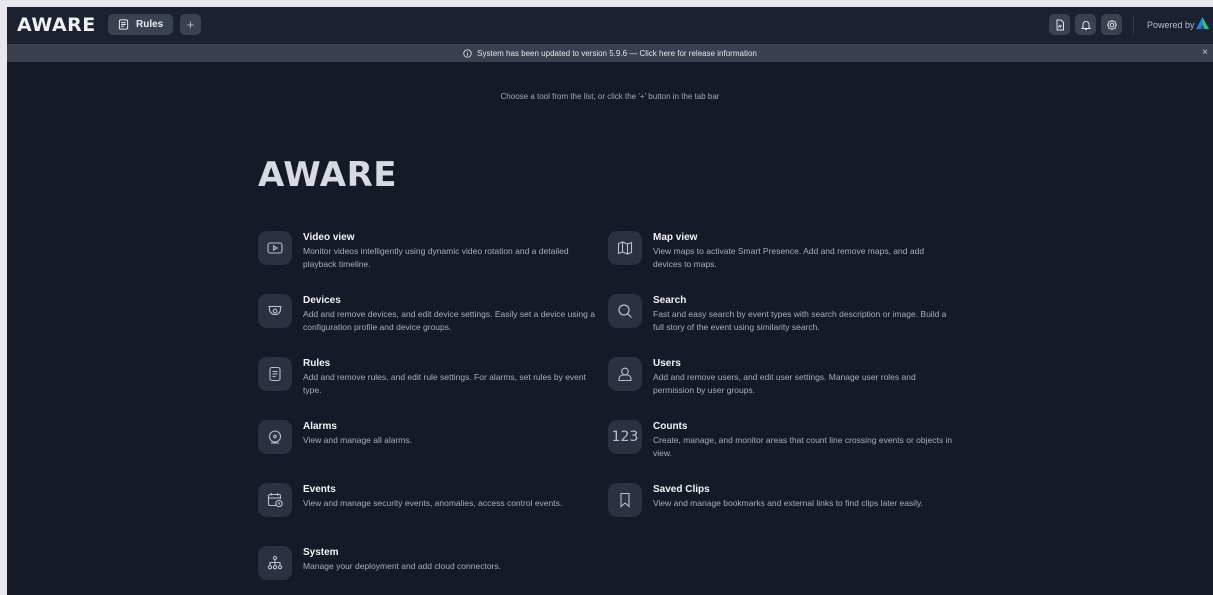 Image resolution: width=1213 pixels, height=595 pixels. Describe the element at coordinates (1205, 53) in the screenshot. I see `banner-close-icon: ×` at that location.